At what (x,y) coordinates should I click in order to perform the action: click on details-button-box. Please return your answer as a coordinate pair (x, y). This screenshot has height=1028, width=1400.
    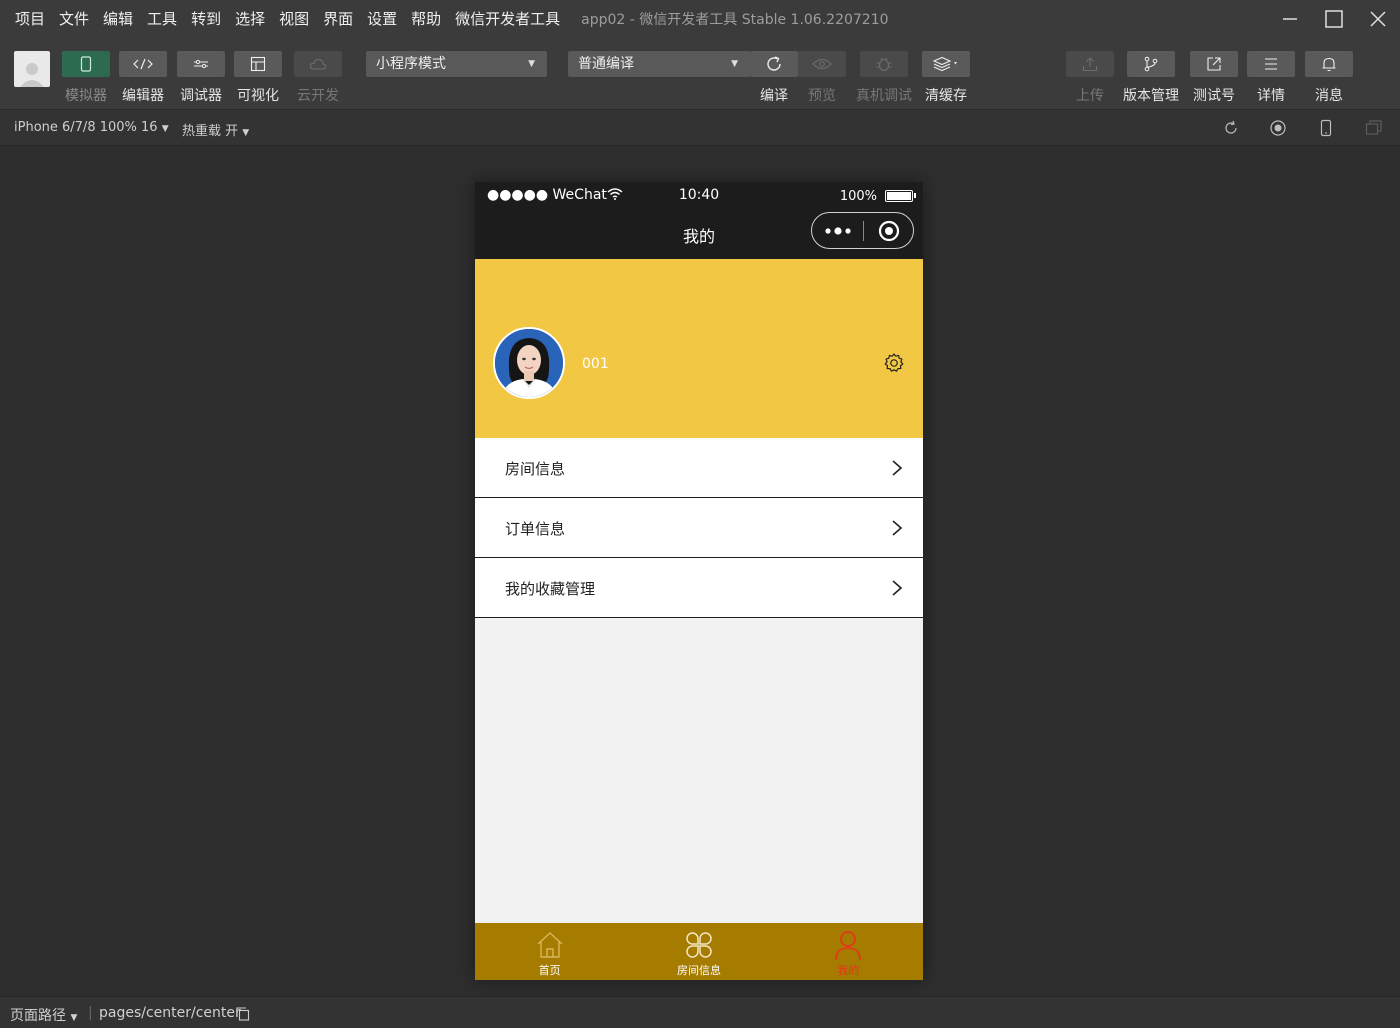
    Looking at the image, I should click on (1271, 64).